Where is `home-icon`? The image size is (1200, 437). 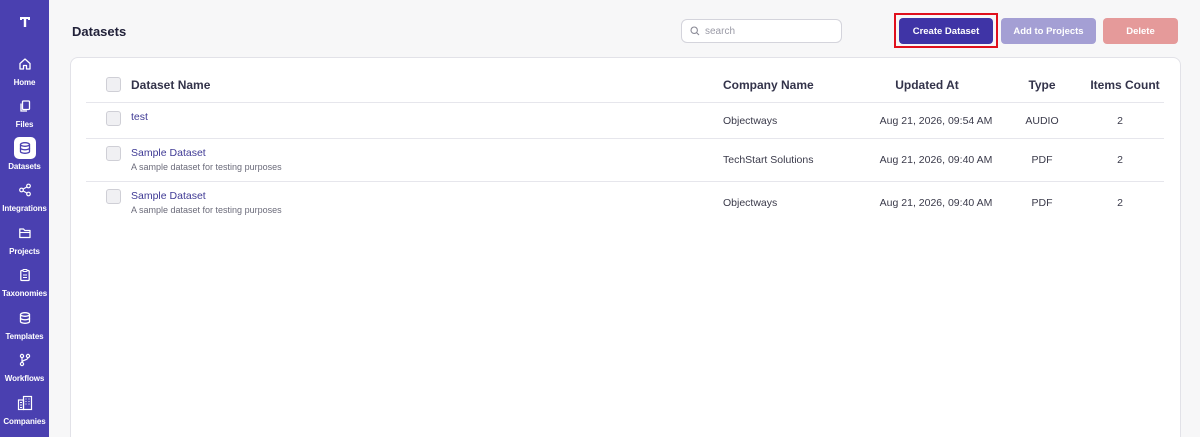
home-icon is located at coordinates (25, 64).